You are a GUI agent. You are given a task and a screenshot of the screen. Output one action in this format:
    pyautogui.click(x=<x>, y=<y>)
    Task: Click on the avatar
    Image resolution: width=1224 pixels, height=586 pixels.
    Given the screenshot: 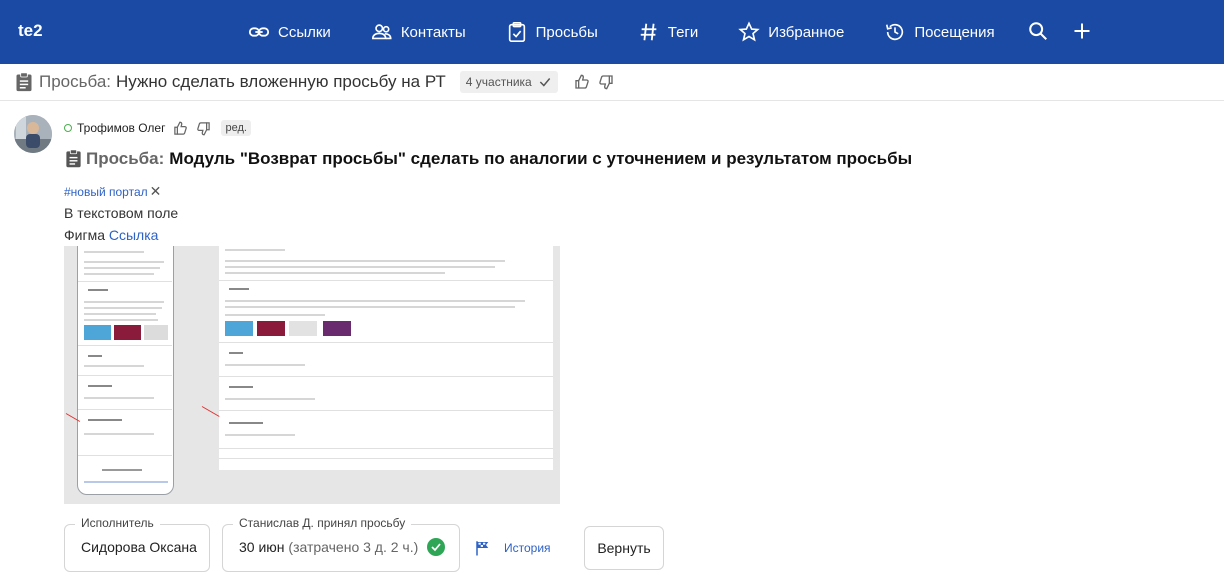 What is the action you would take?
    pyautogui.click(x=33, y=134)
    